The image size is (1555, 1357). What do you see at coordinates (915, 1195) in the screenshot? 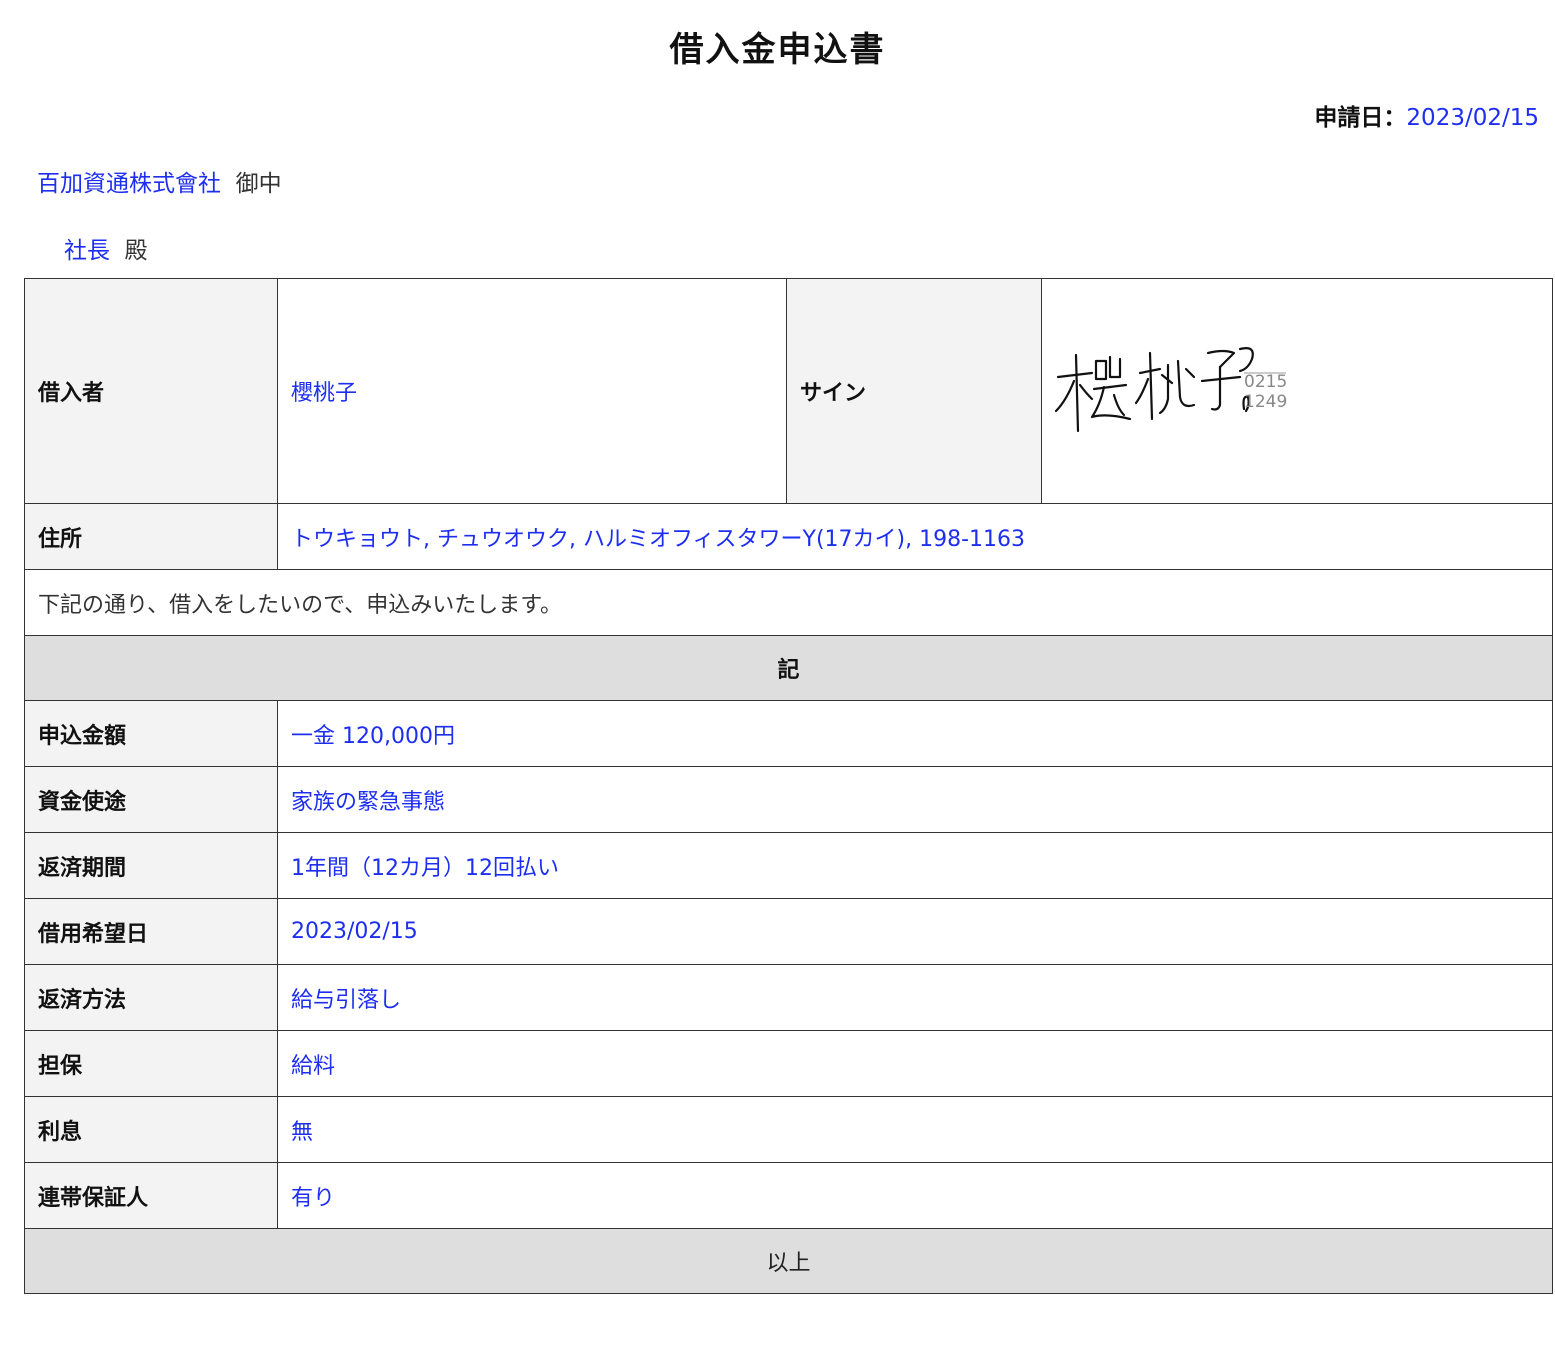
I see `item-value: 有り` at bounding box center [915, 1195].